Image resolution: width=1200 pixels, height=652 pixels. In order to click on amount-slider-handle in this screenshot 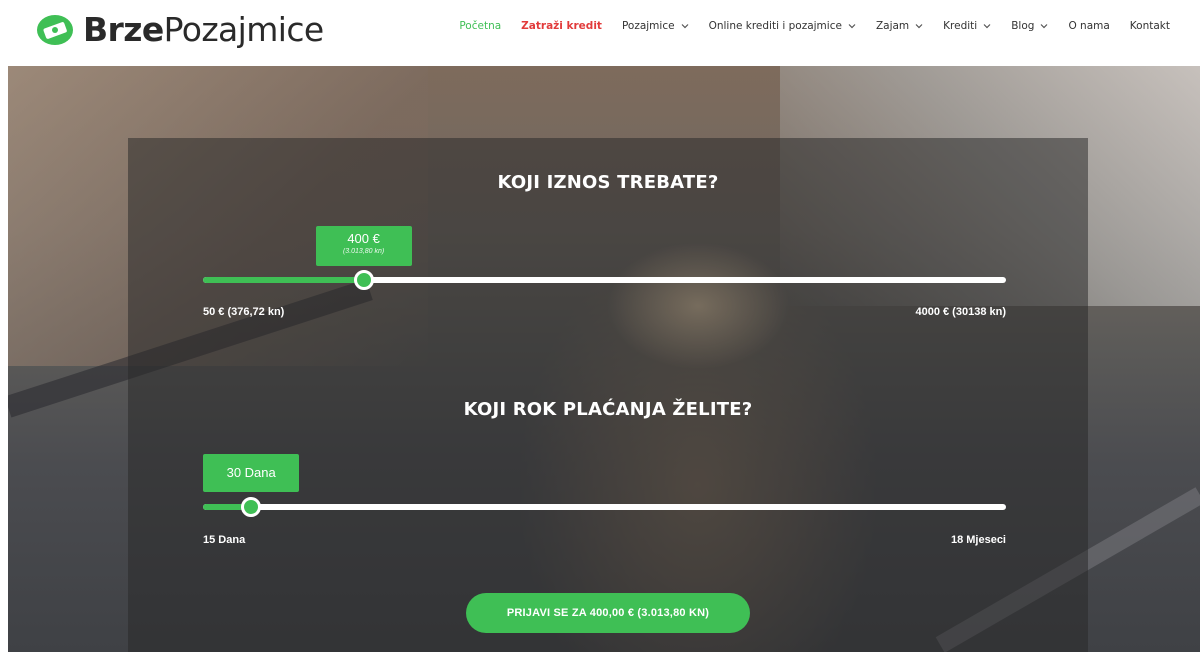, I will do `click(363, 280)`.